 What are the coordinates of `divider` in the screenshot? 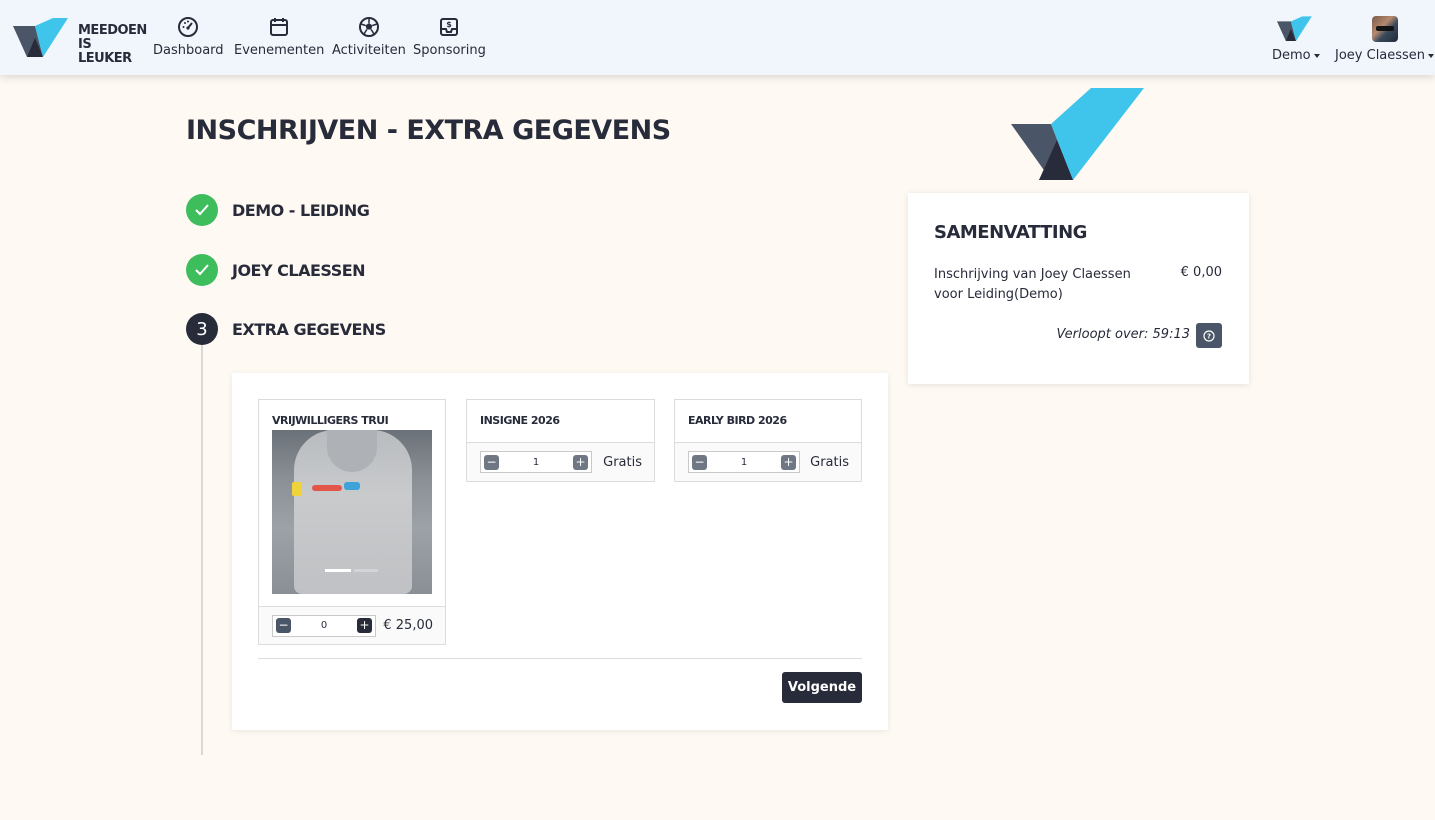 It's located at (560, 658).